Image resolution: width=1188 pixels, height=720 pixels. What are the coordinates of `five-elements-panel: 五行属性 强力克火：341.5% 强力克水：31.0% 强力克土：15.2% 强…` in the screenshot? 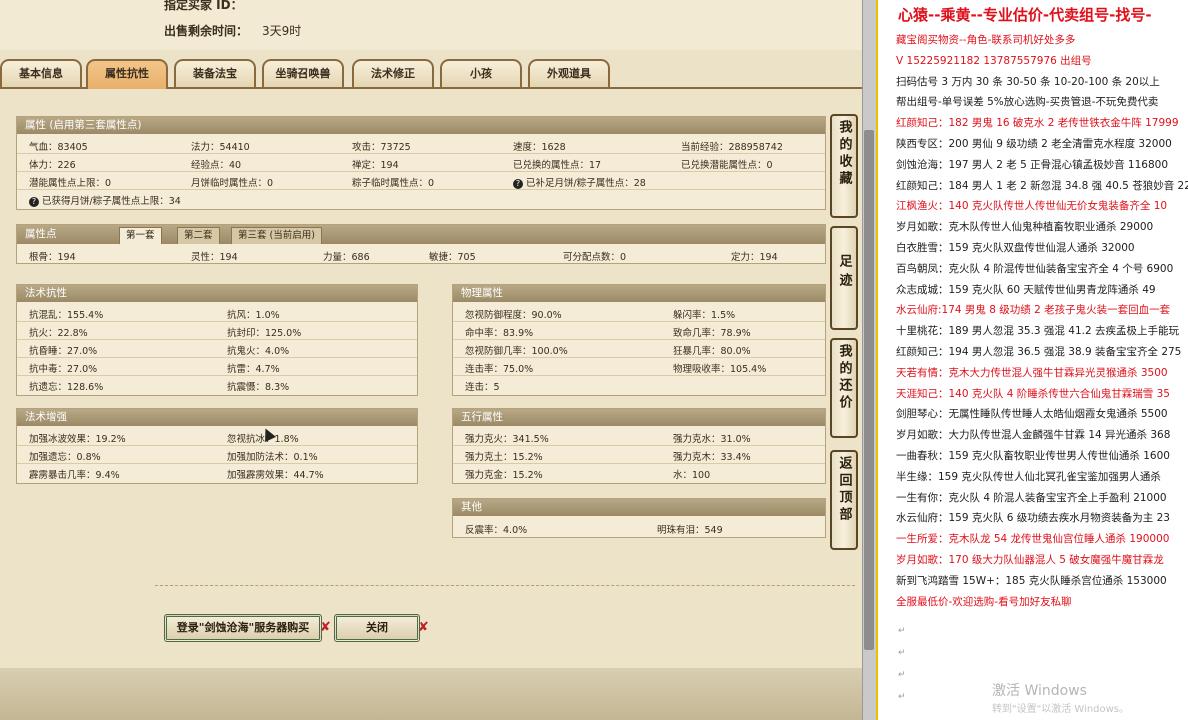 It's located at (639, 446).